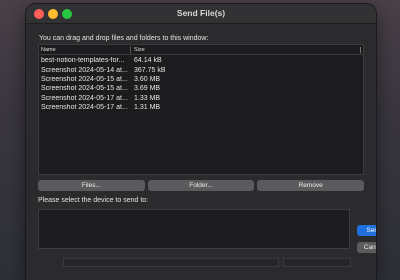 The height and width of the screenshot is (280, 400). Describe the element at coordinates (93, 200) in the screenshot. I see `device-select-label: Please select the device to send to:` at that location.